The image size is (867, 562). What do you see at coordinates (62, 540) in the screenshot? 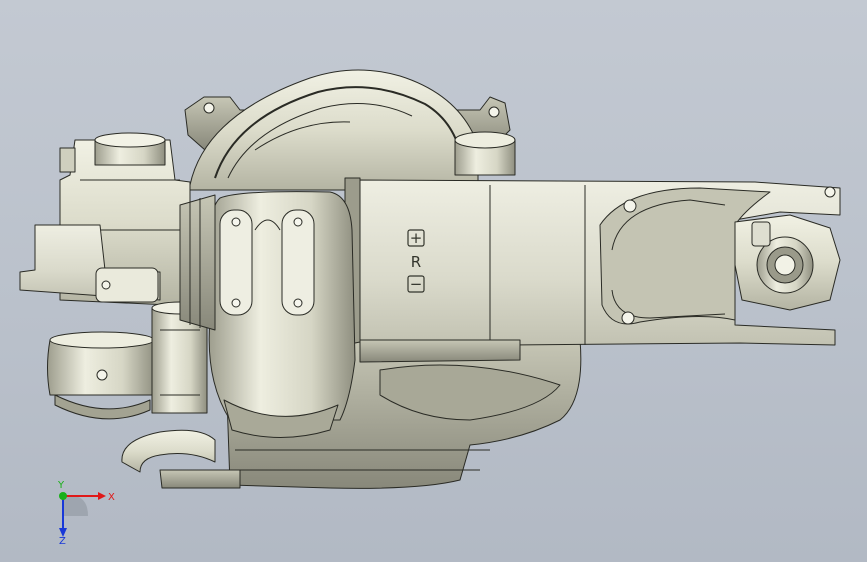
I see `z-axis-label: Z` at bounding box center [62, 540].